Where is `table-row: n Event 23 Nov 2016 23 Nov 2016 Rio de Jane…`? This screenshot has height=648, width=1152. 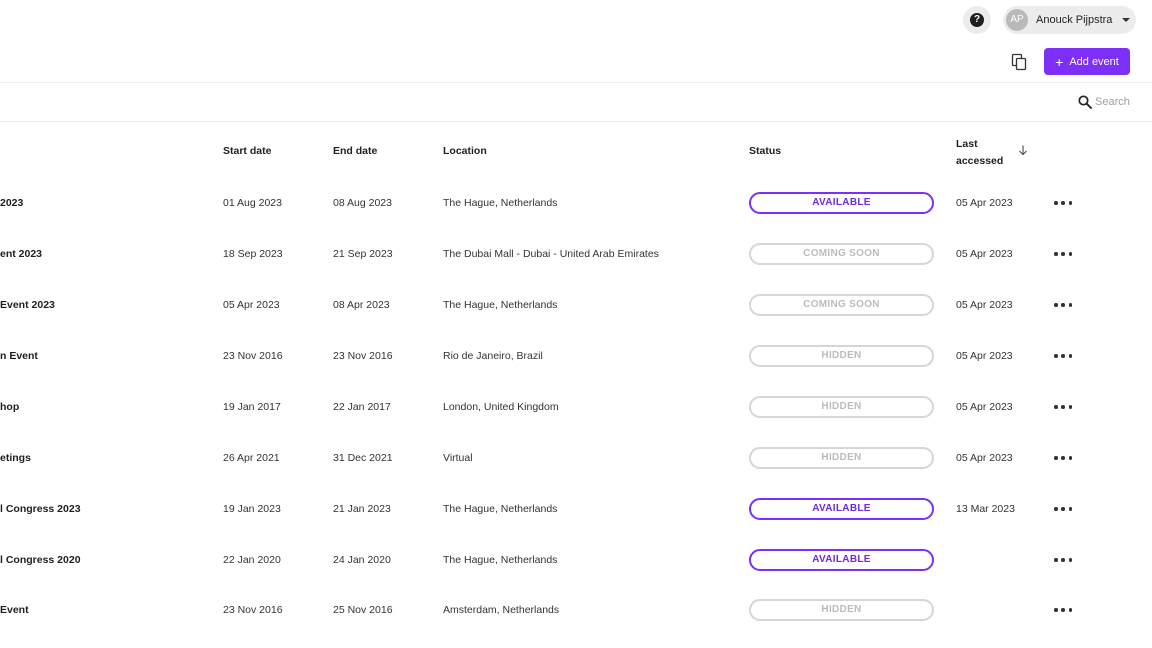
table-row: n Event 23 Nov 2016 23 Nov 2016 Rio de Jane… is located at coordinates (576, 356).